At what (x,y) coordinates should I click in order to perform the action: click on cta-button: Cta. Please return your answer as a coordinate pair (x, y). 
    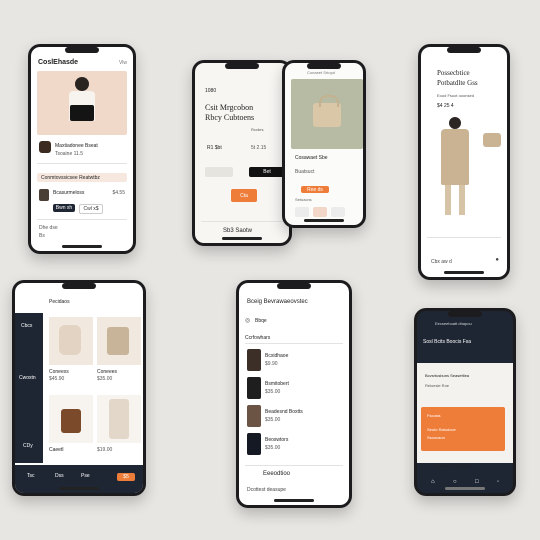
    Looking at the image, I should click on (244, 195).